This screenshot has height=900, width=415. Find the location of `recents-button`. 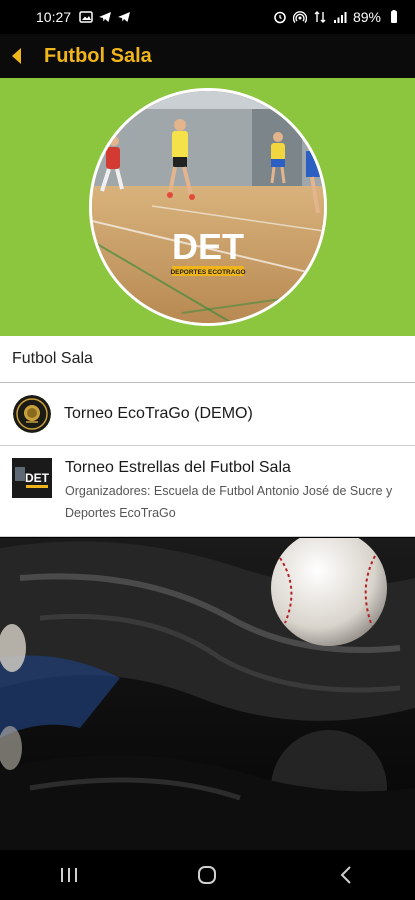

recents-button is located at coordinates (69, 875).